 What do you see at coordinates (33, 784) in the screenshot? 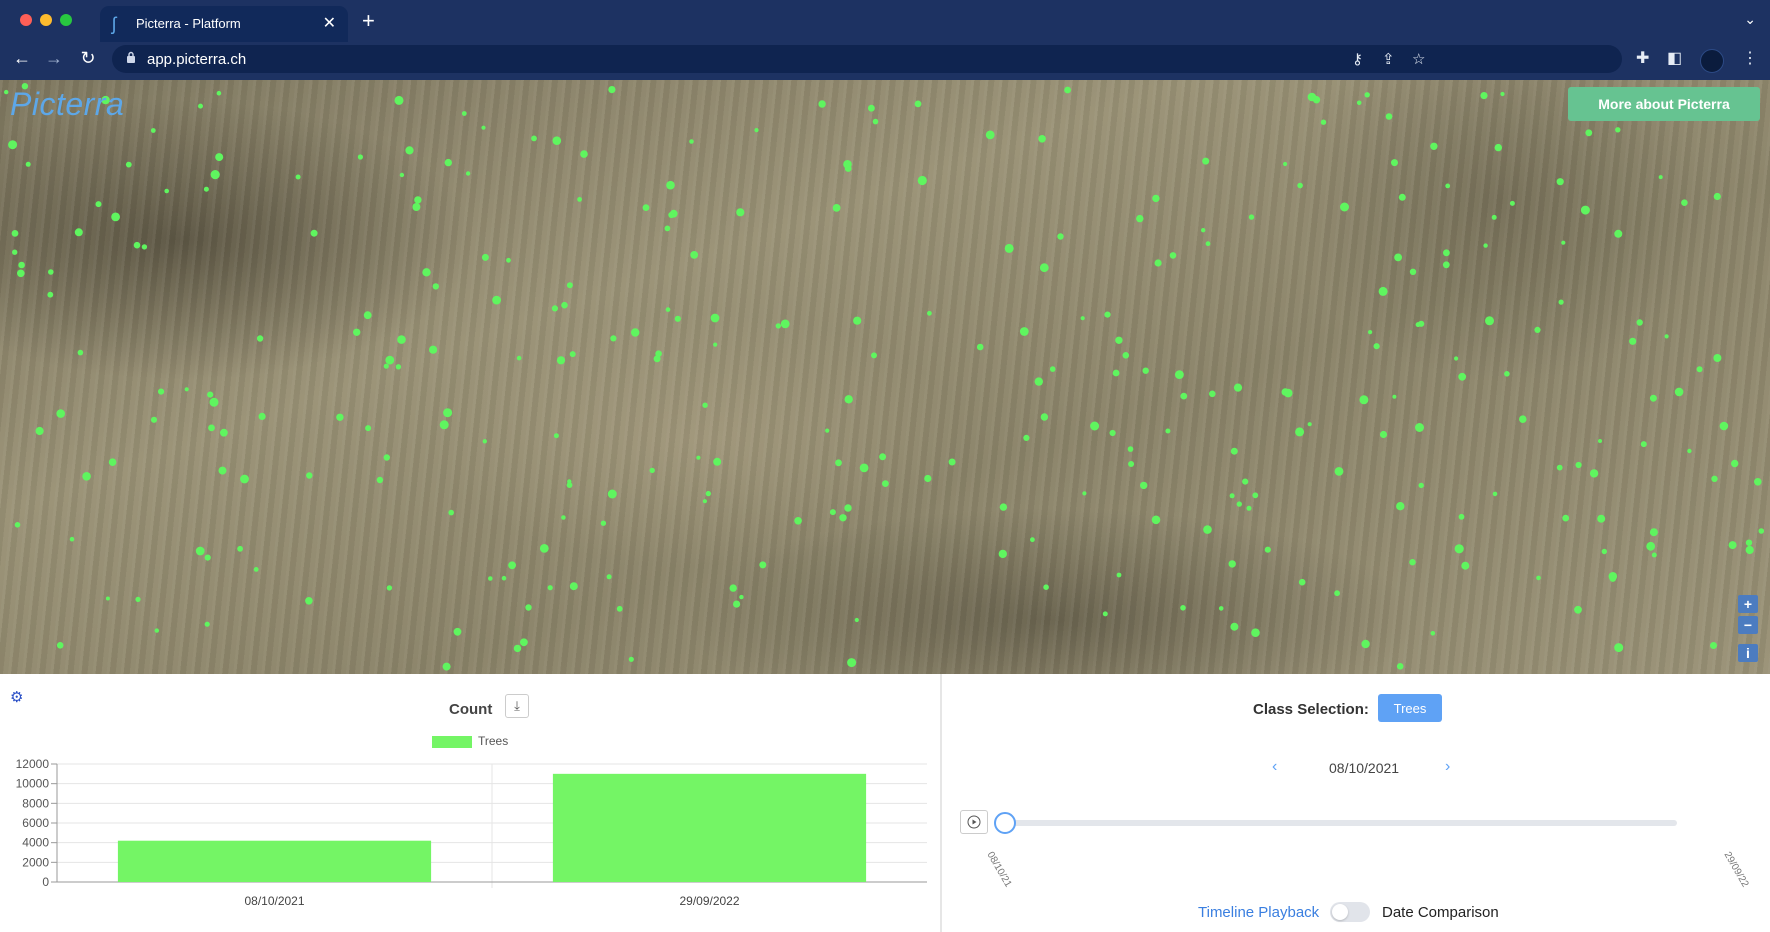
I see `y-tick-label: 10000` at bounding box center [33, 784].